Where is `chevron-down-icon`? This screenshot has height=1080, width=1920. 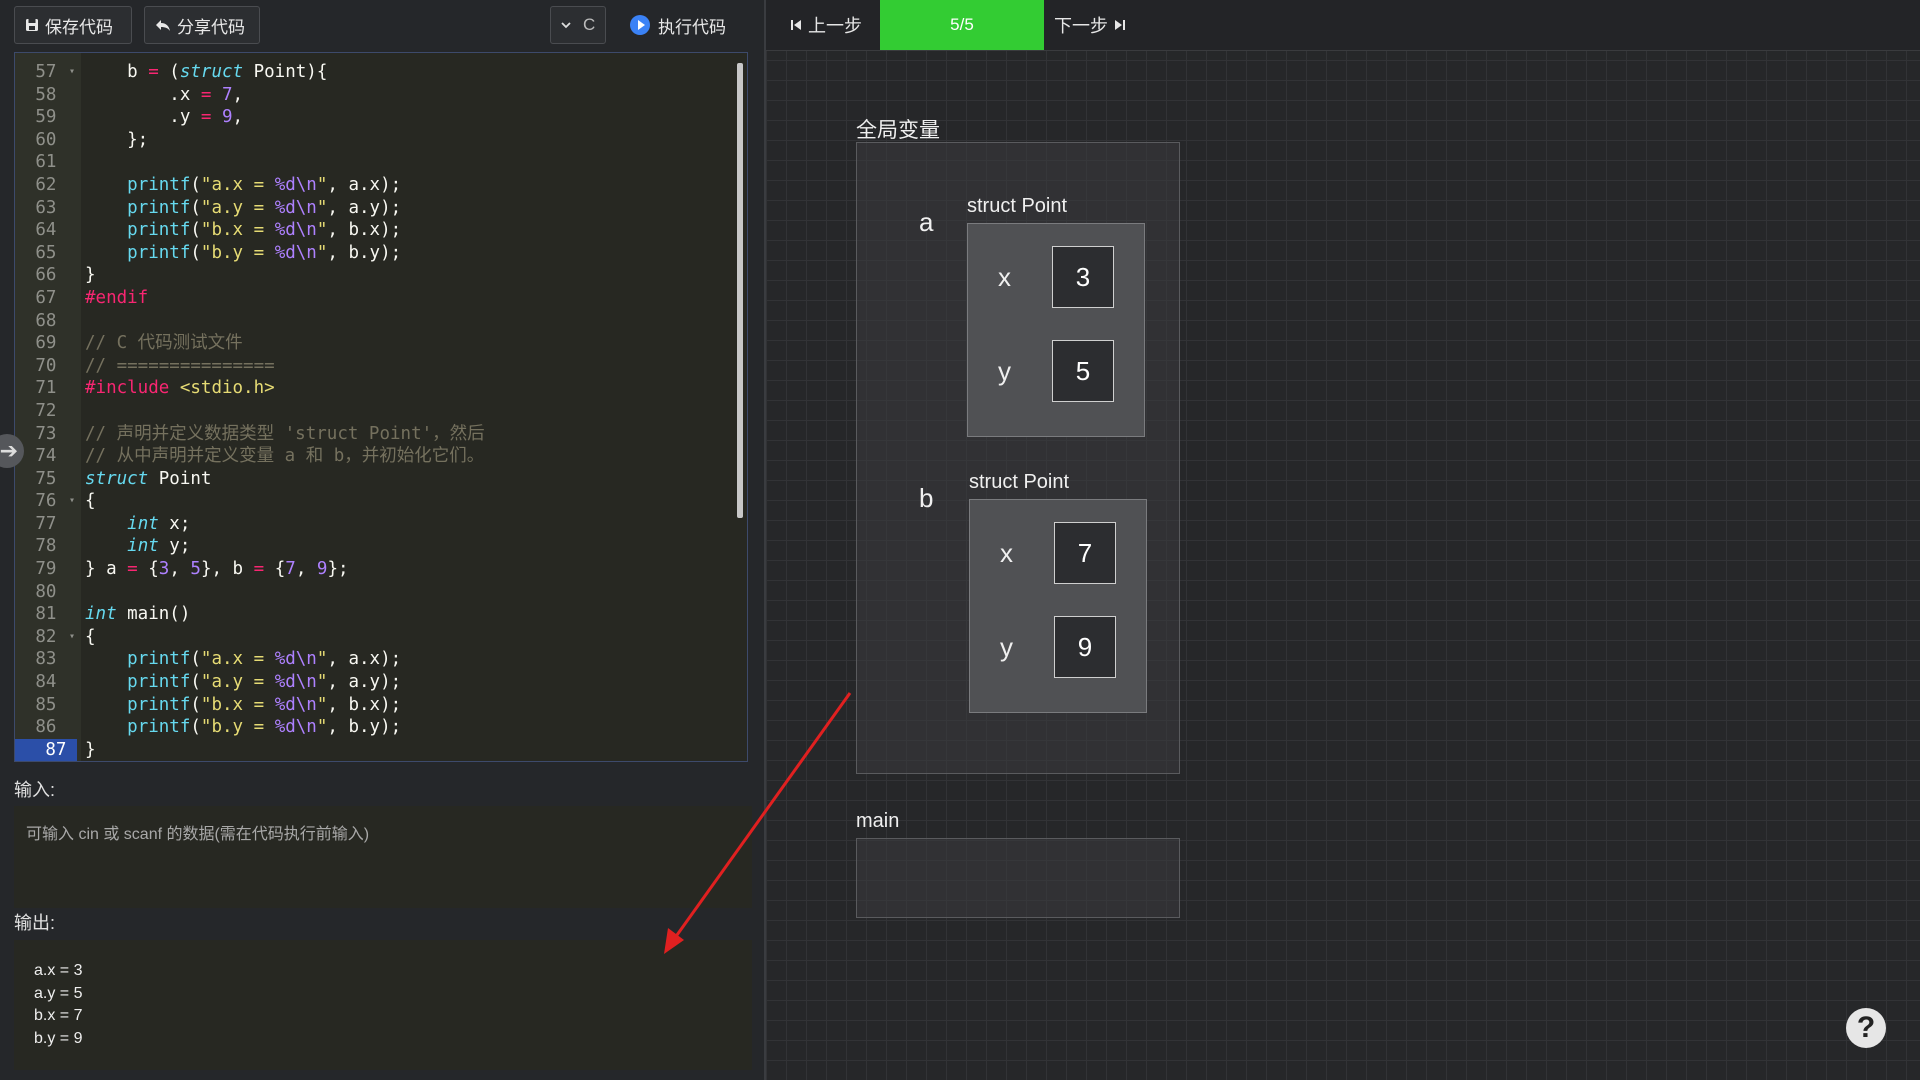
chevron-down-icon is located at coordinates (566, 25).